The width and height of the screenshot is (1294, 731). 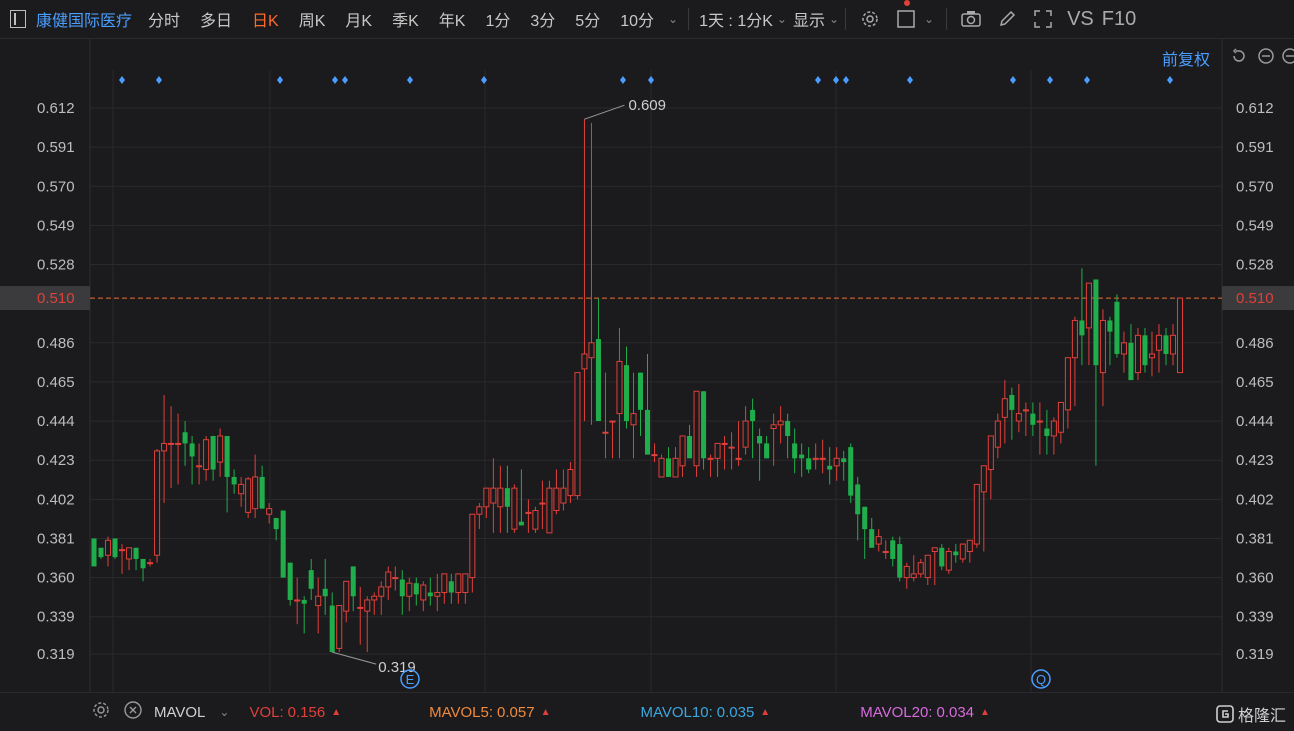 What do you see at coordinates (164, 19) in the screenshot?
I see `tab-0: 分时` at bounding box center [164, 19].